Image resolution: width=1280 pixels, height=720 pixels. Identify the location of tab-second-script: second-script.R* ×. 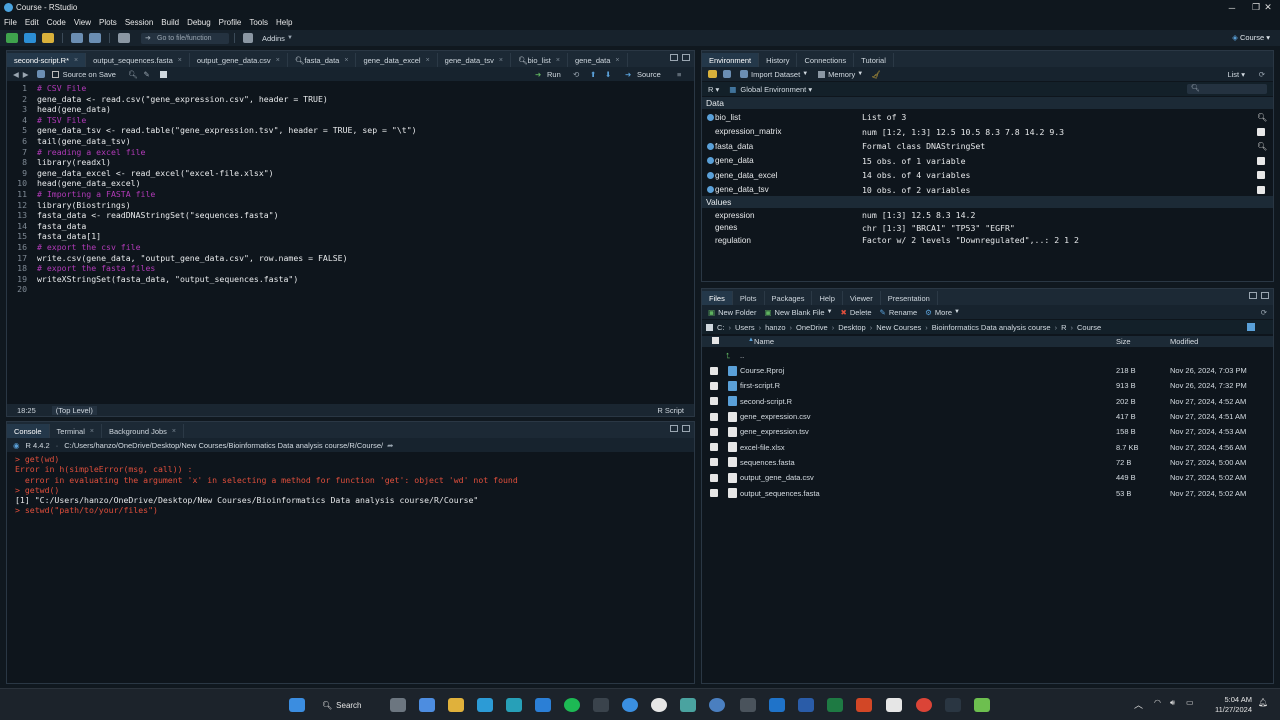
(47, 60).